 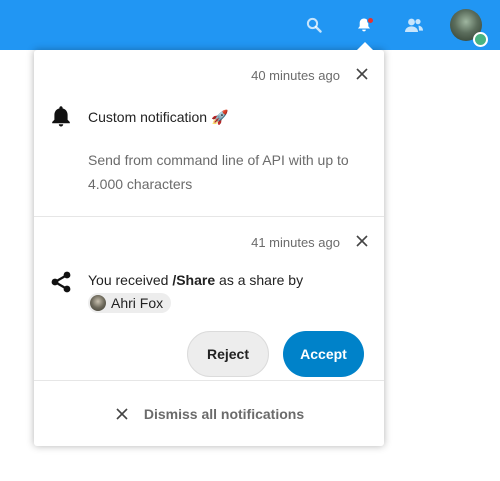 I want to click on search-icon, so click(x=314, y=25).